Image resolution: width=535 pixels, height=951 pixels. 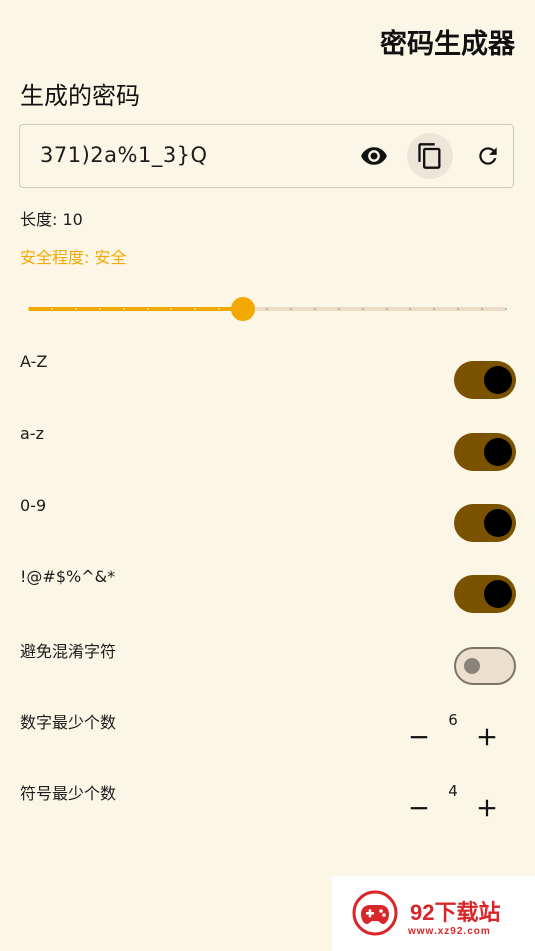 I want to click on strength-label: 安全程度: 安全, so click(x=73, y=257).